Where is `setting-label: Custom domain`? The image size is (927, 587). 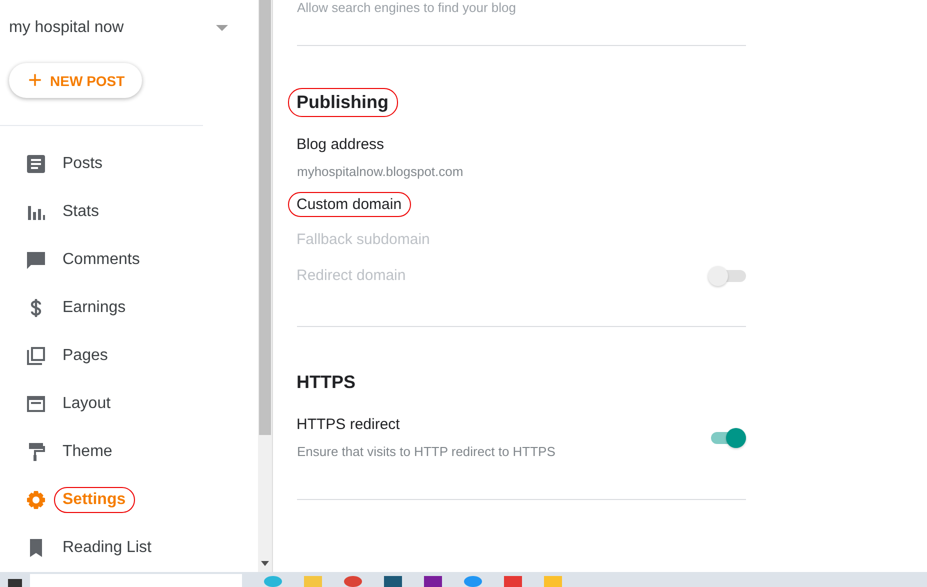
setting-label: Custom domain is located at coordinates (349, 204).